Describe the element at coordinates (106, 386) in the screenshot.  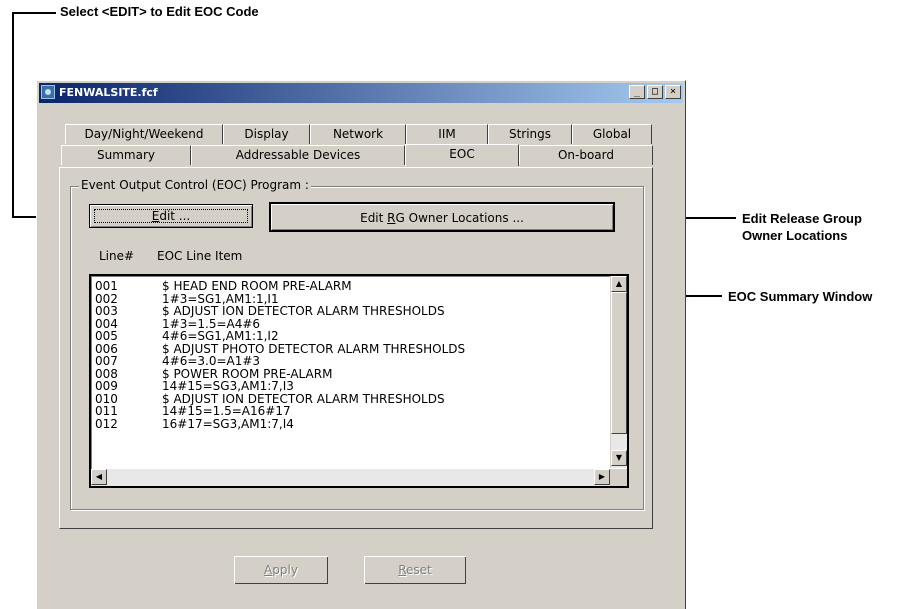
I see `line-number: 009` at that location.